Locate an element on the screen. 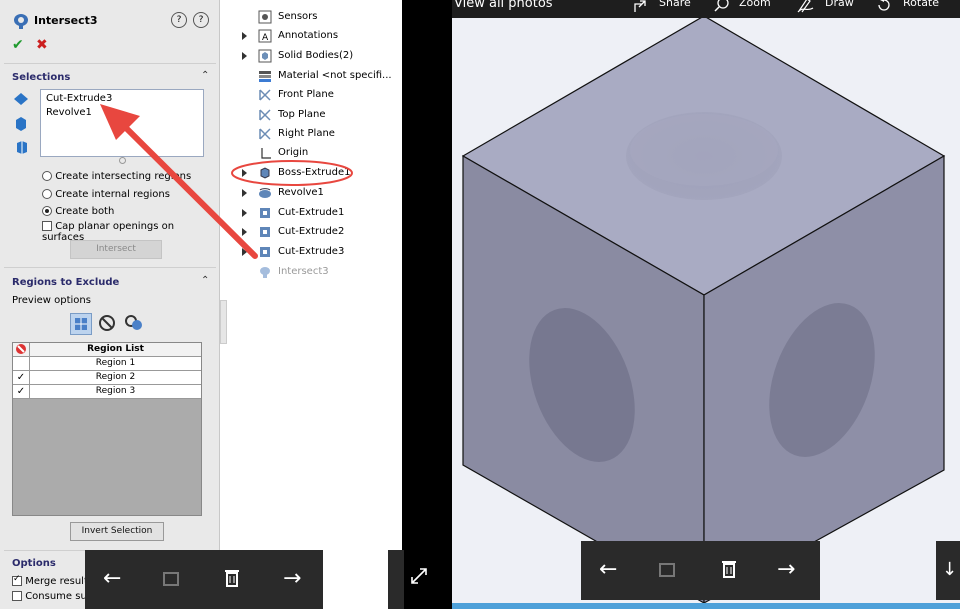  viewer-nav-overlay-edge: ↓ is located at coordinates (948, 570).